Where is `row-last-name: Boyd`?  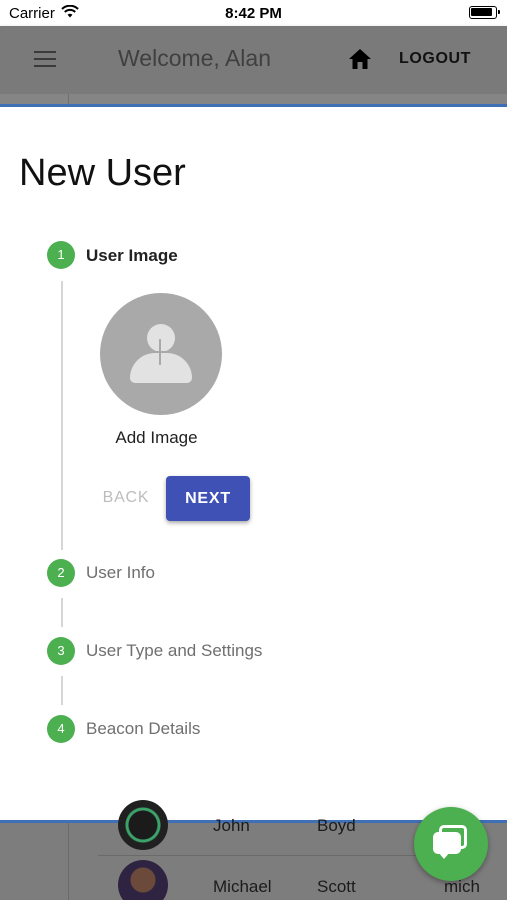 row-last-name: Boyd is located at coordinates (336, 826).